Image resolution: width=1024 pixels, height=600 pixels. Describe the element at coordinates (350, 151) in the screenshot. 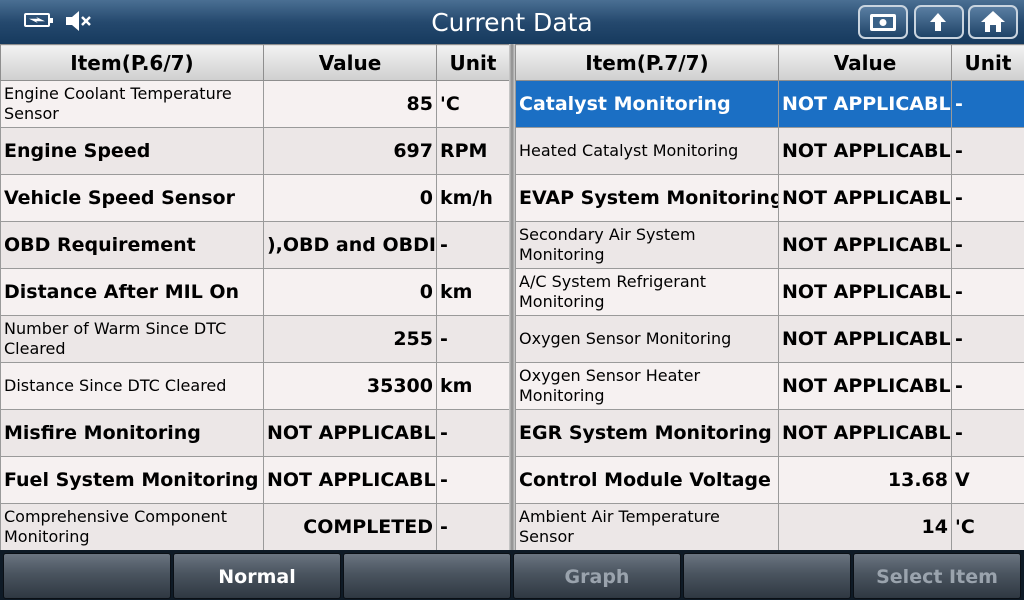

I see `item-value: 697` at that location.